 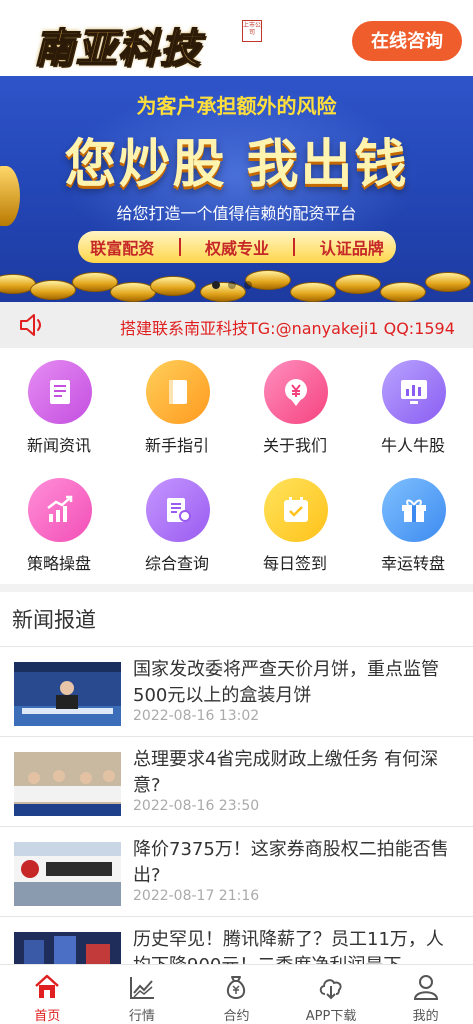 I want to click on news-date: 2022-08-16 13:02, so click(x=196, y=716).